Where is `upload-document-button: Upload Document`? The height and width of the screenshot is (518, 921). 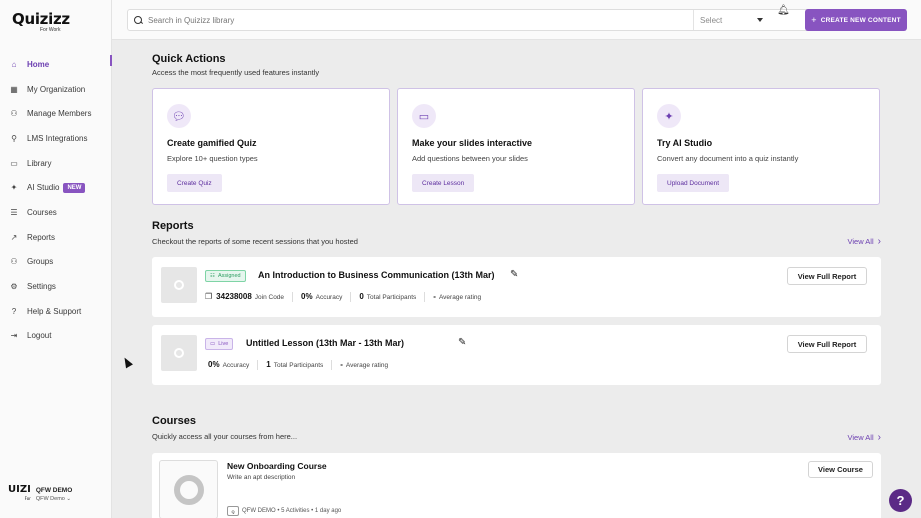 upload-document-button: Upload Document is located at coordinates (693, 183).